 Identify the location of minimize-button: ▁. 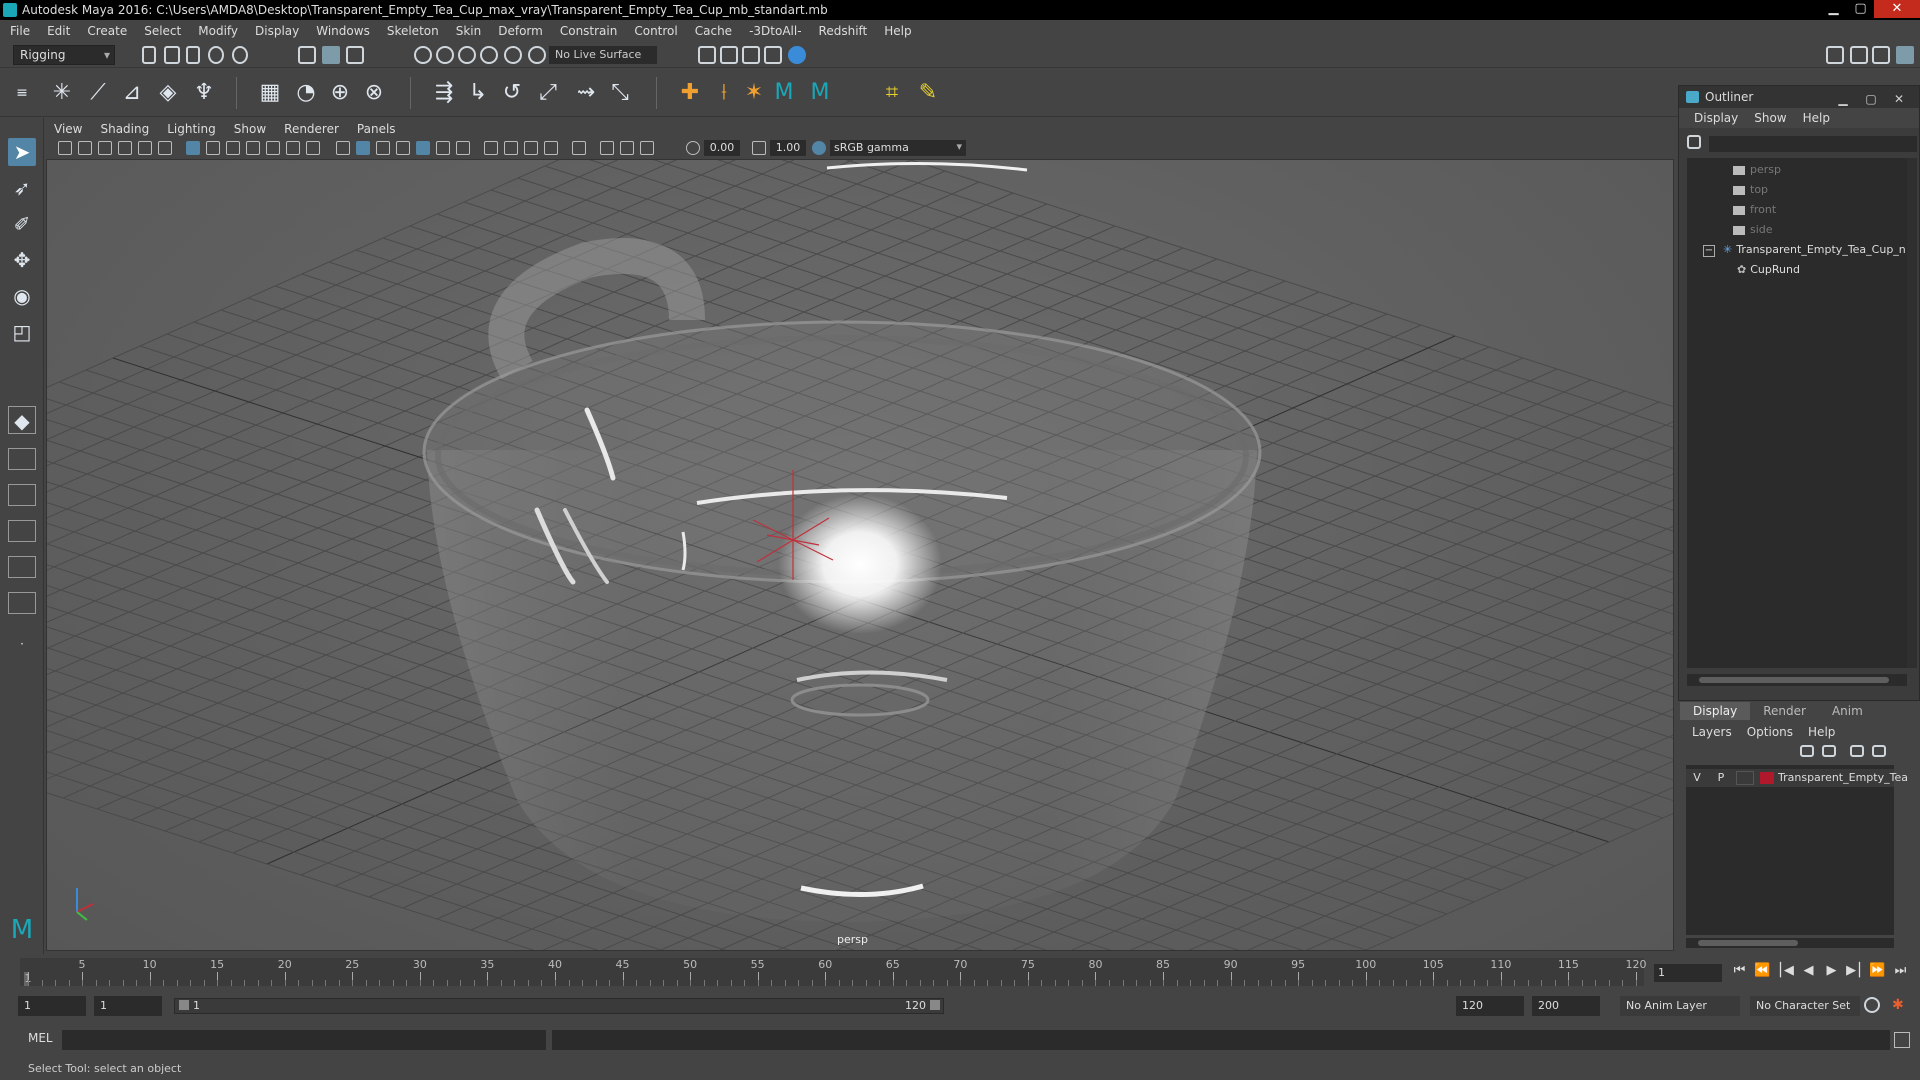
(1833, 9).